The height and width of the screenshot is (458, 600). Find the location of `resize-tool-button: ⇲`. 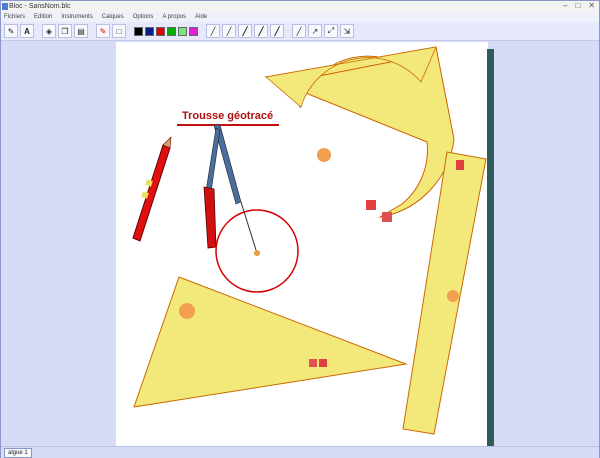

resize-tool-button: ⇲ is located at coordinates (347, 31).